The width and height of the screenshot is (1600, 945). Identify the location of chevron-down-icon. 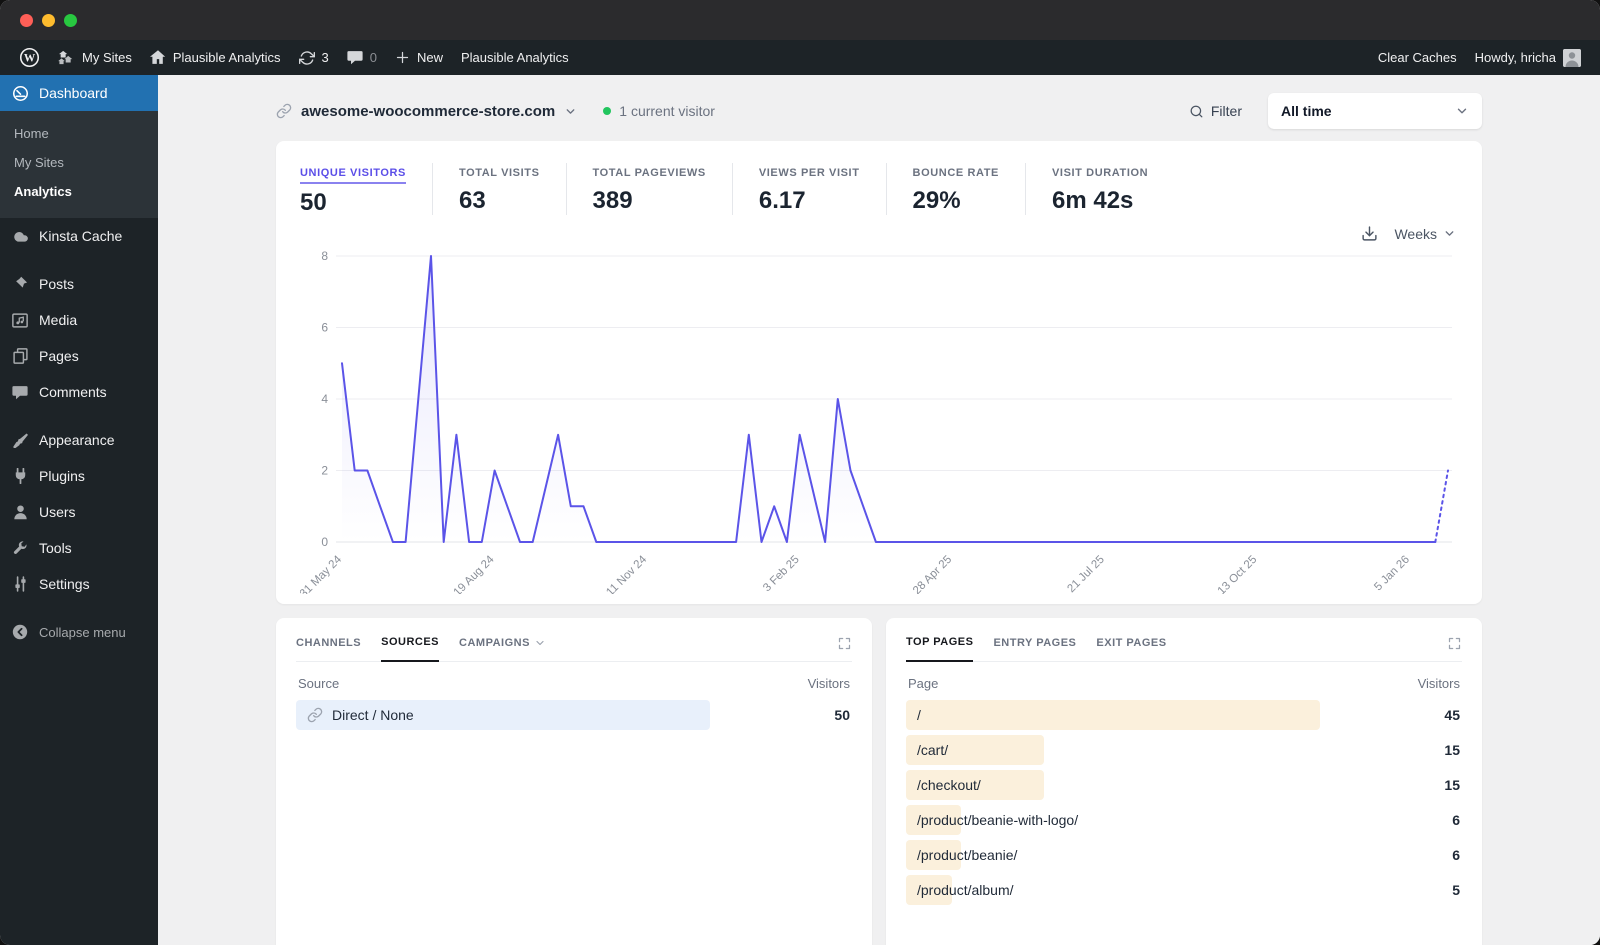
(1462, 111).